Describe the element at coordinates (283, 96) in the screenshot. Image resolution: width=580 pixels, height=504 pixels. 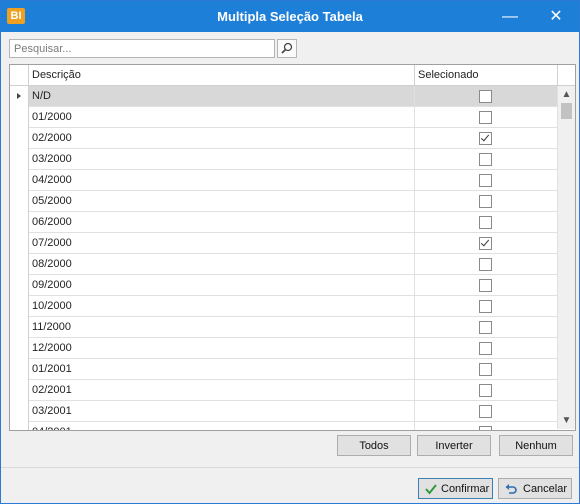
I see `table-row: N/D` at that location.